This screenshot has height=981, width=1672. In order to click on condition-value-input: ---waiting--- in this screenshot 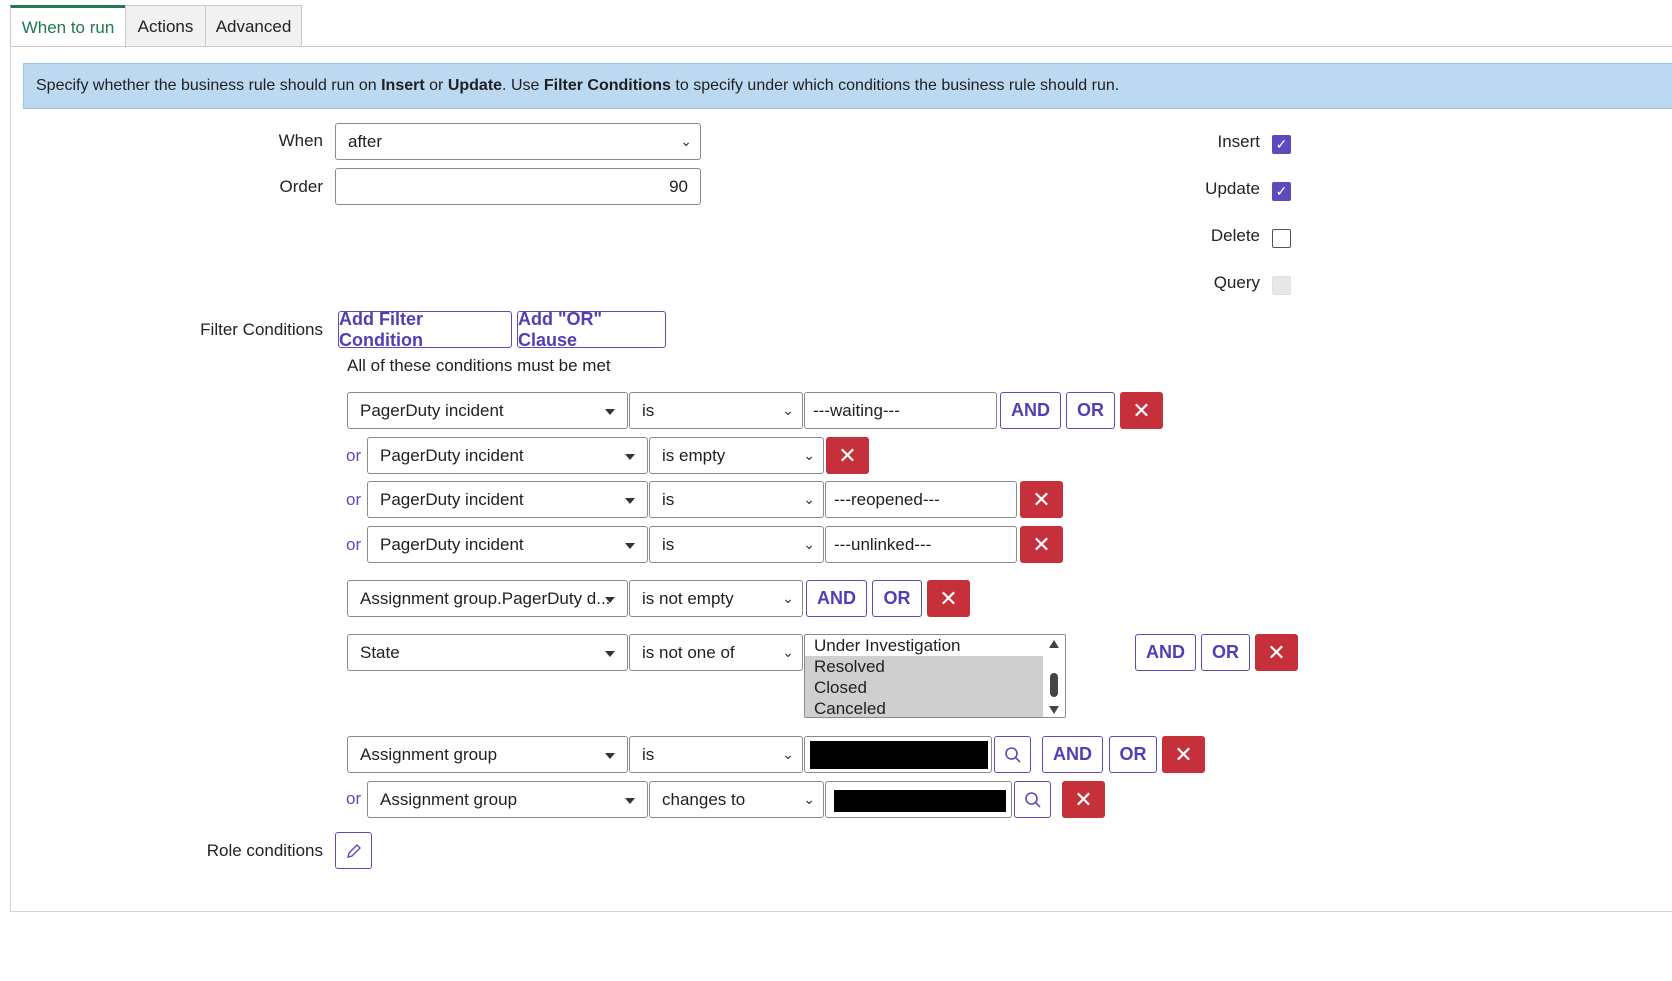, I will do `click(900, 410)`.